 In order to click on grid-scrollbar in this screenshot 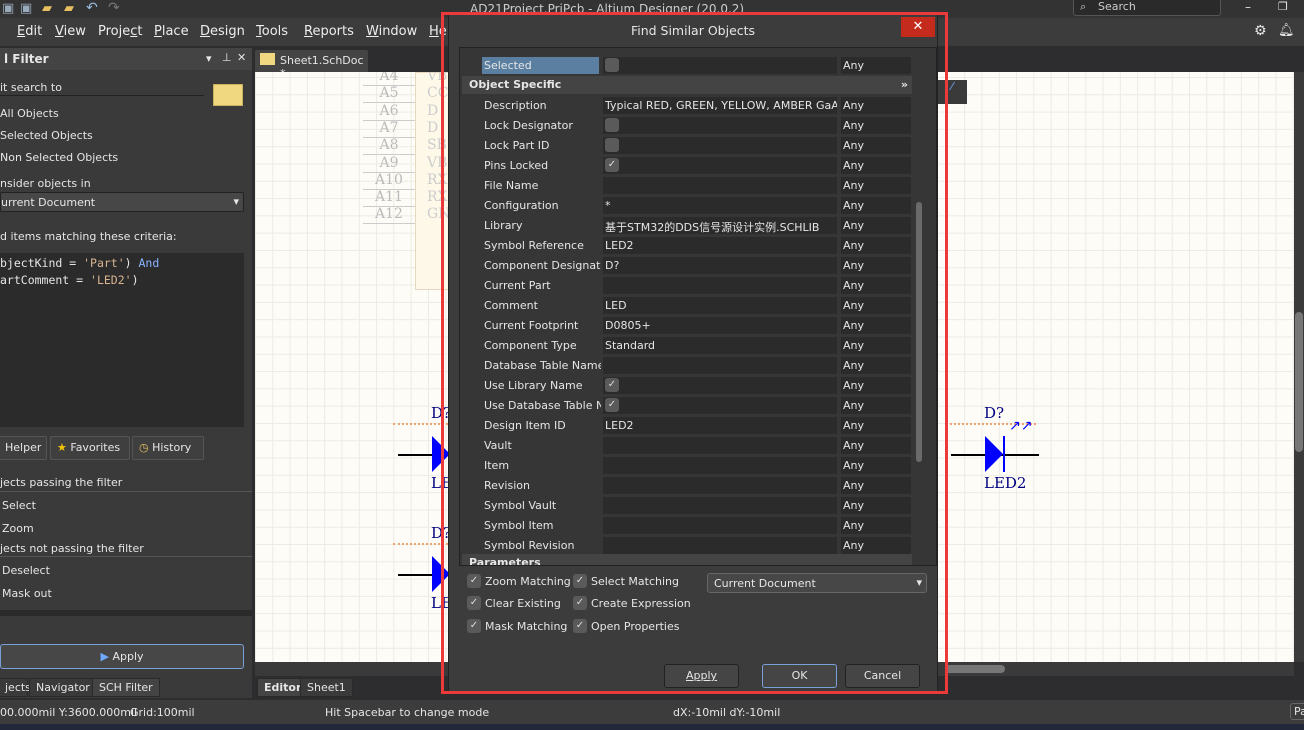, I will do `click(919, 304)`.